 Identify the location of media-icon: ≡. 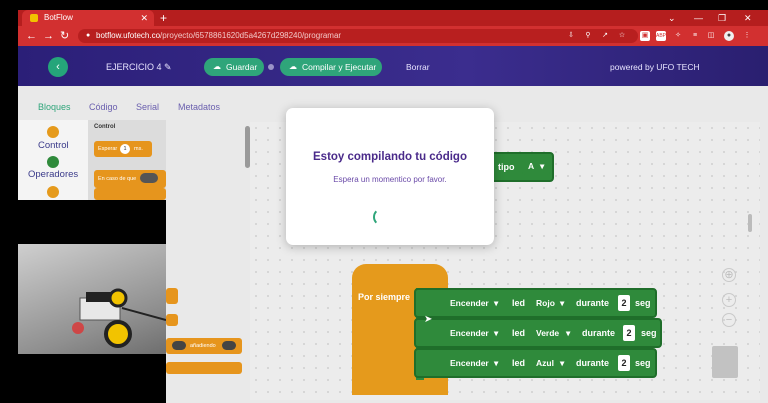
(695, 36).